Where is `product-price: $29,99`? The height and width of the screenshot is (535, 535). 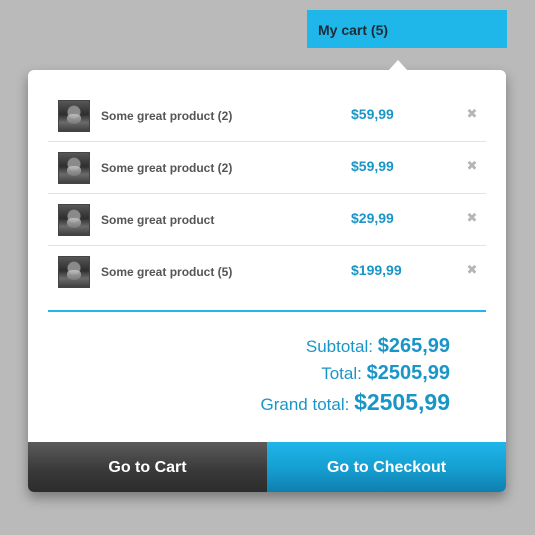
product-price: $29,99 is located at coordinates (372, 218).